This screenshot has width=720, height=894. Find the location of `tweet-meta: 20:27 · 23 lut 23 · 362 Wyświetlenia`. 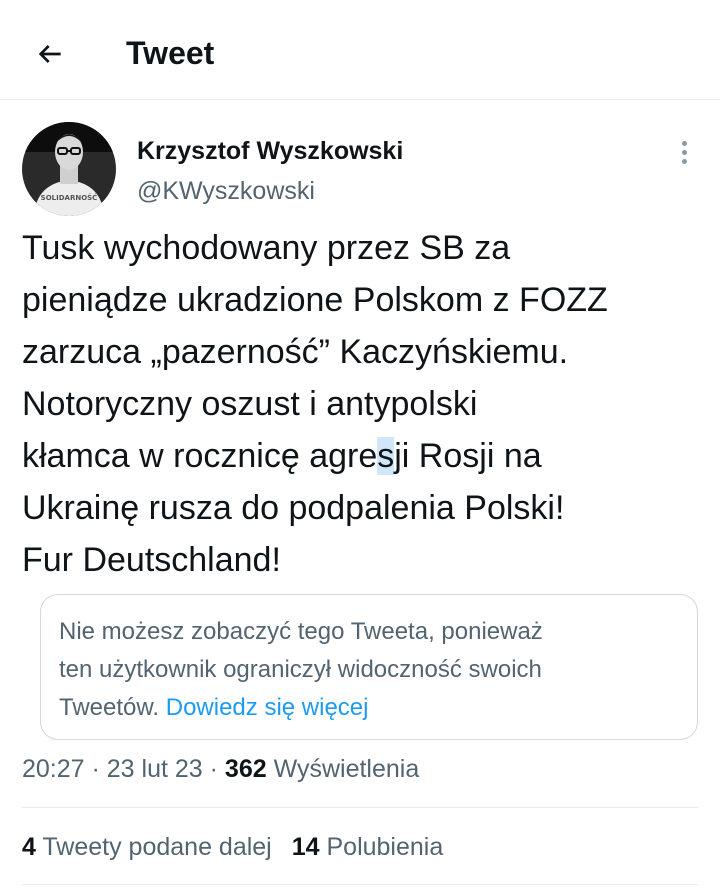

tweet-meta: 20:27 · 23 lut 23 · 362 Wyświetlenia is located at coordinates (221, 769).